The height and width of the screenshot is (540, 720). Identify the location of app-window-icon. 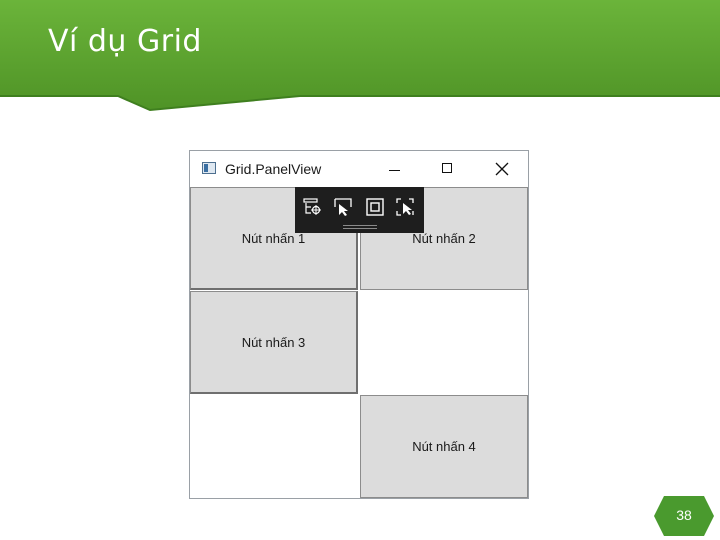
(209, 168).